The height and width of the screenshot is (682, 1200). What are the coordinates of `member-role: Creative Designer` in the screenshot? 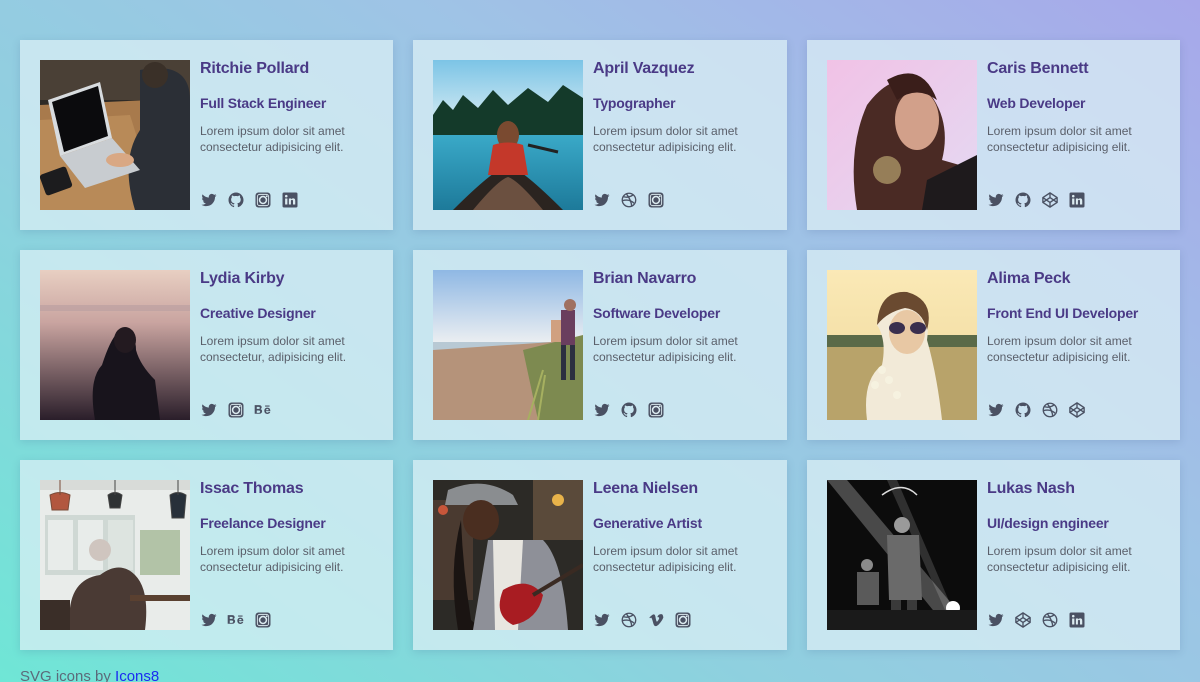 It's located at (258, 313).